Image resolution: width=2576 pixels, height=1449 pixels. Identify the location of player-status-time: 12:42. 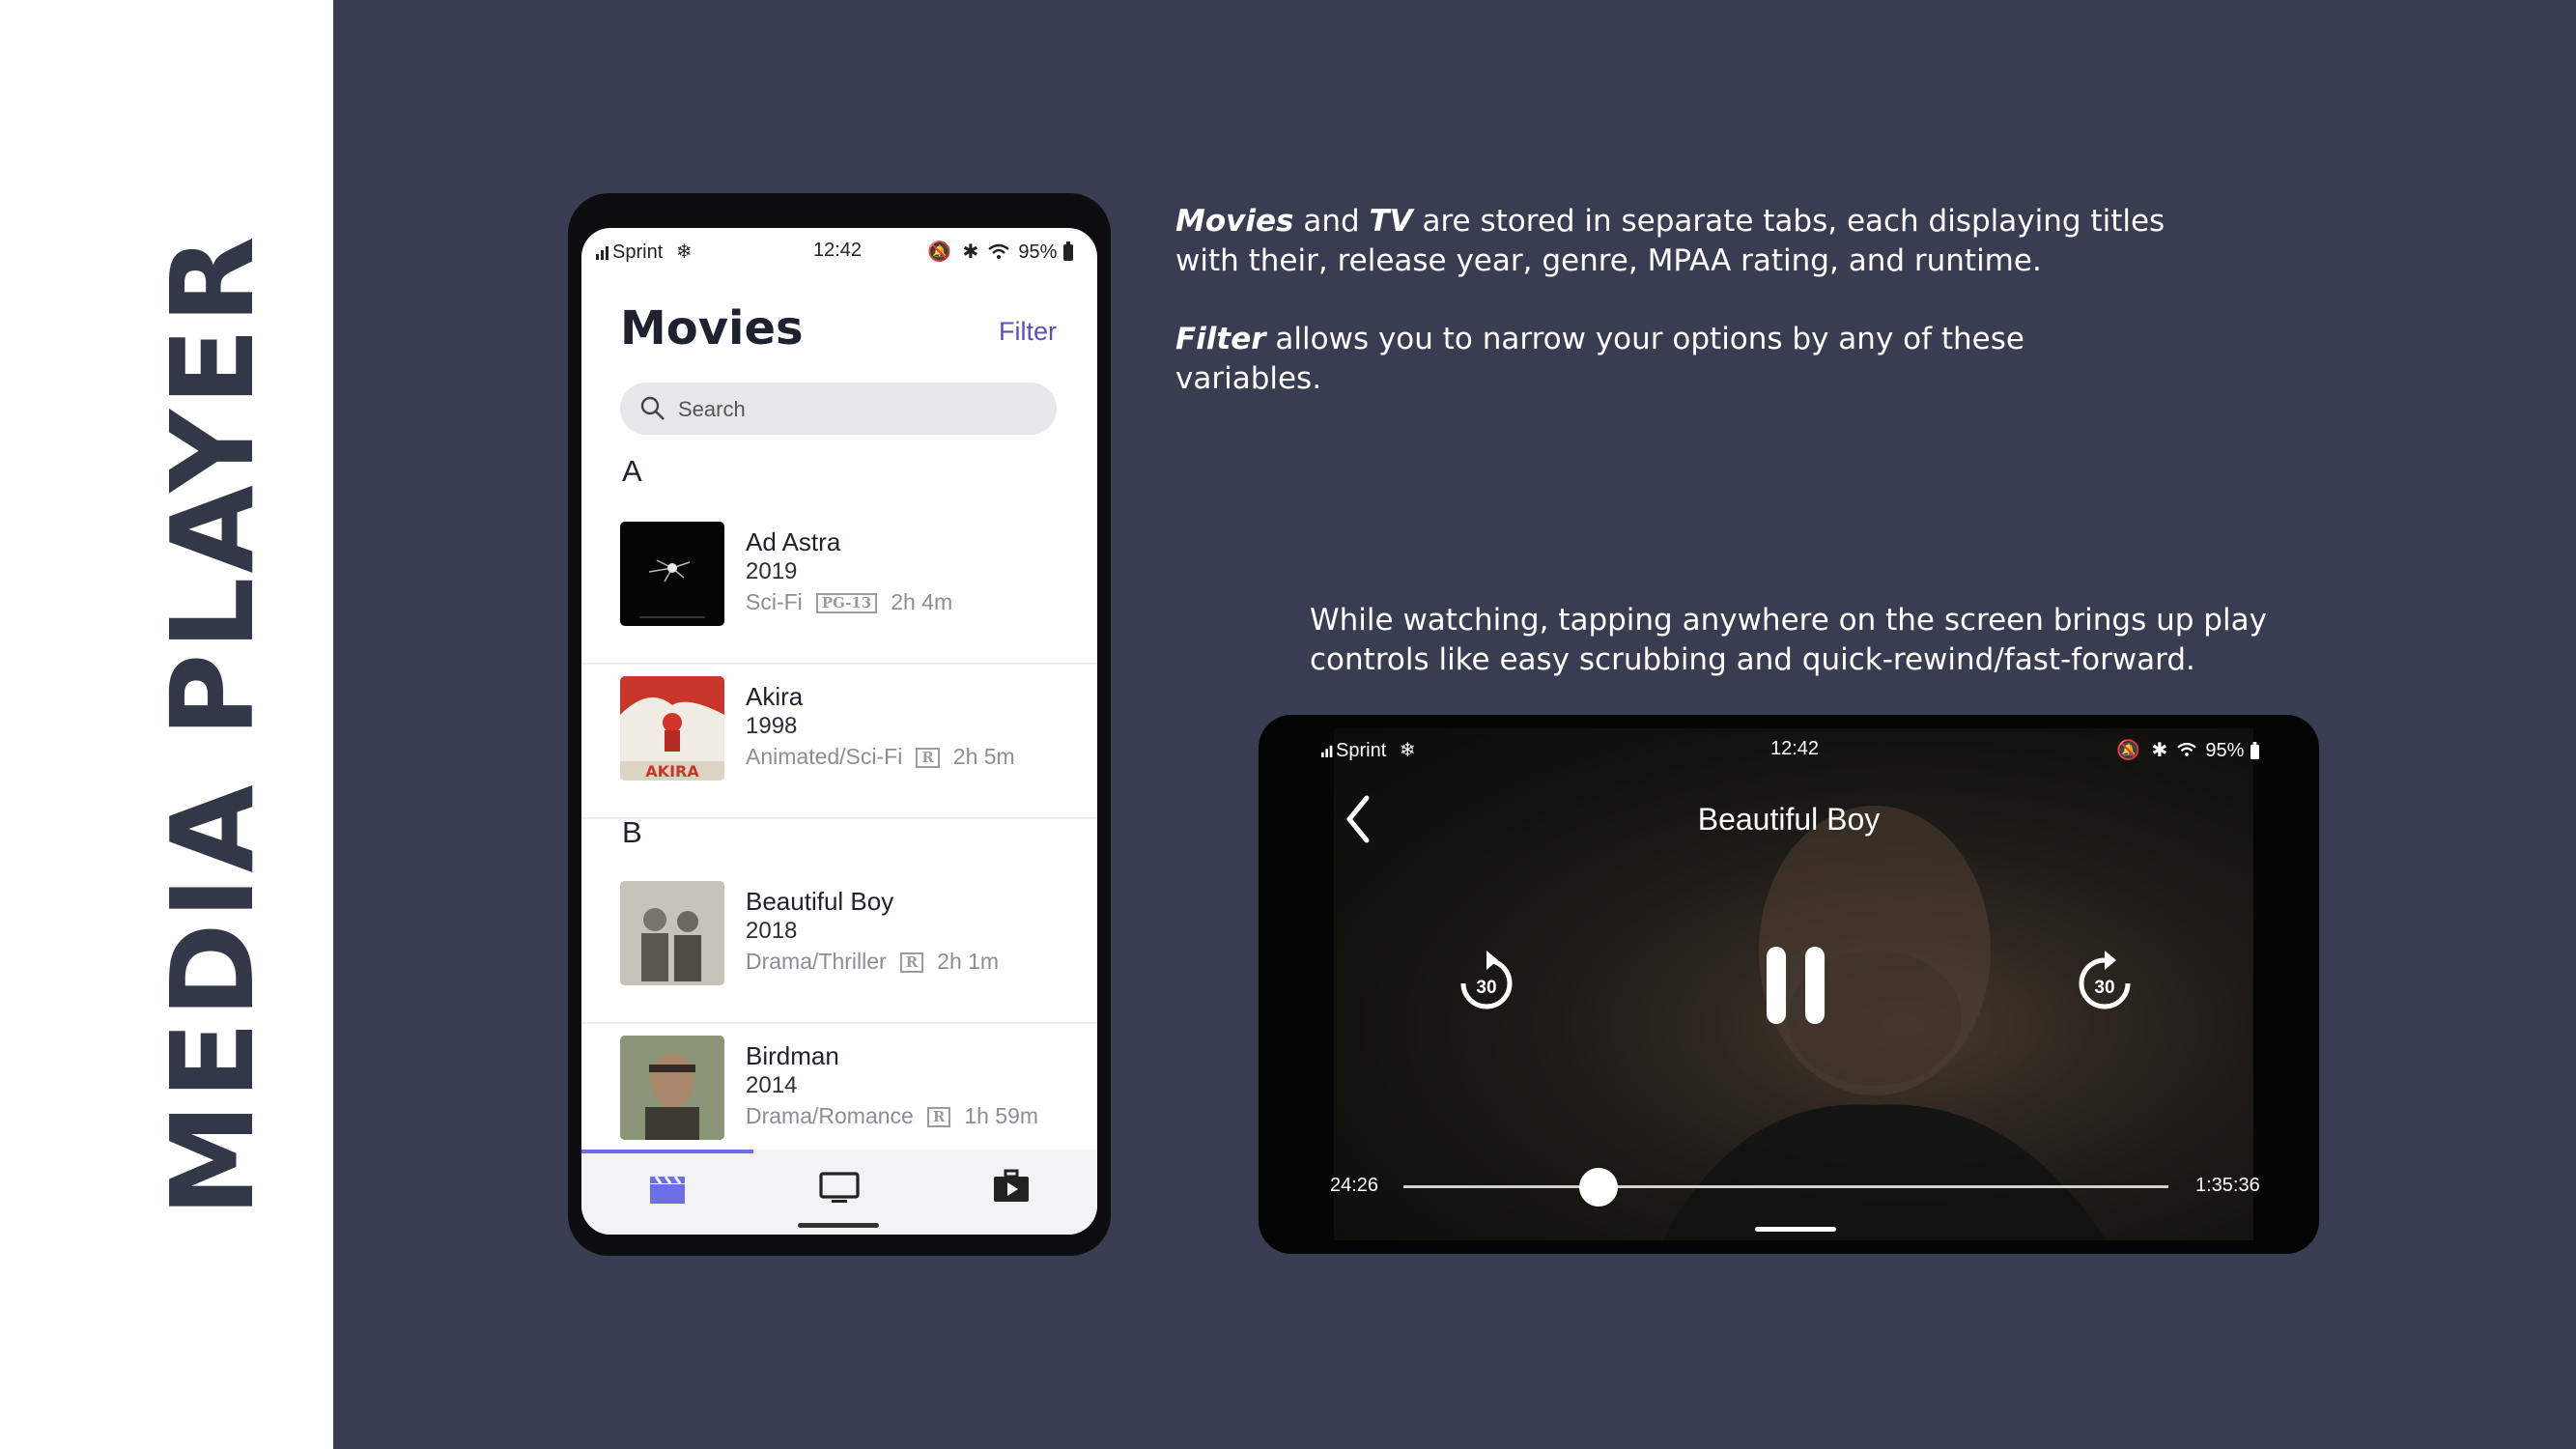
(1795, 748).